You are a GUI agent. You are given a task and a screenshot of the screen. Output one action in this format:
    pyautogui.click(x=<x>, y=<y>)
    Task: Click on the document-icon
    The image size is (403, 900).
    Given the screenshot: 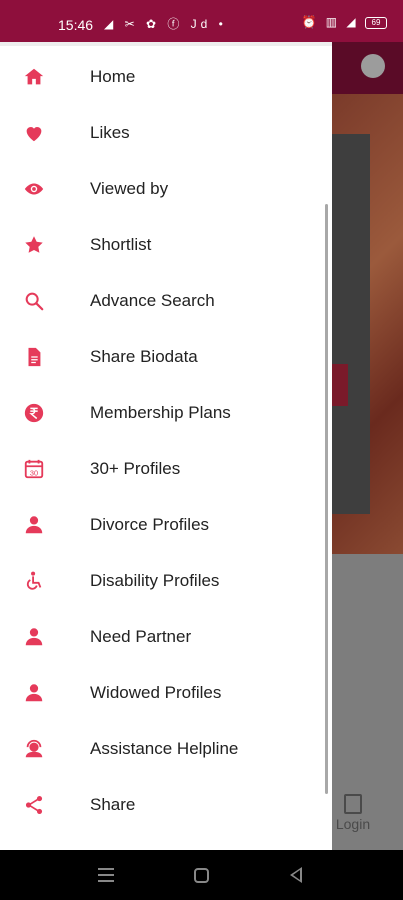 What is the action you would take?
    pyautogui.click(x=45, y=357)
    